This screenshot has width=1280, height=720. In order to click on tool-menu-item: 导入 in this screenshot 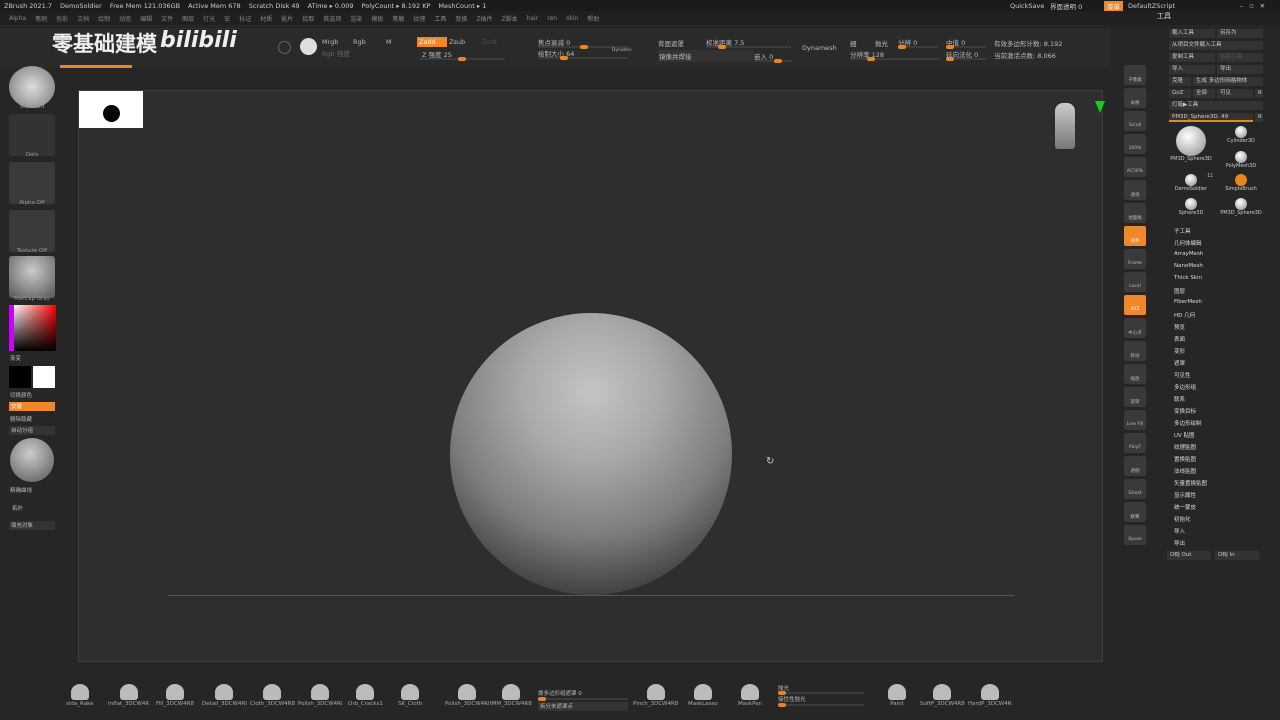, I will do `click(1179, 531)`.